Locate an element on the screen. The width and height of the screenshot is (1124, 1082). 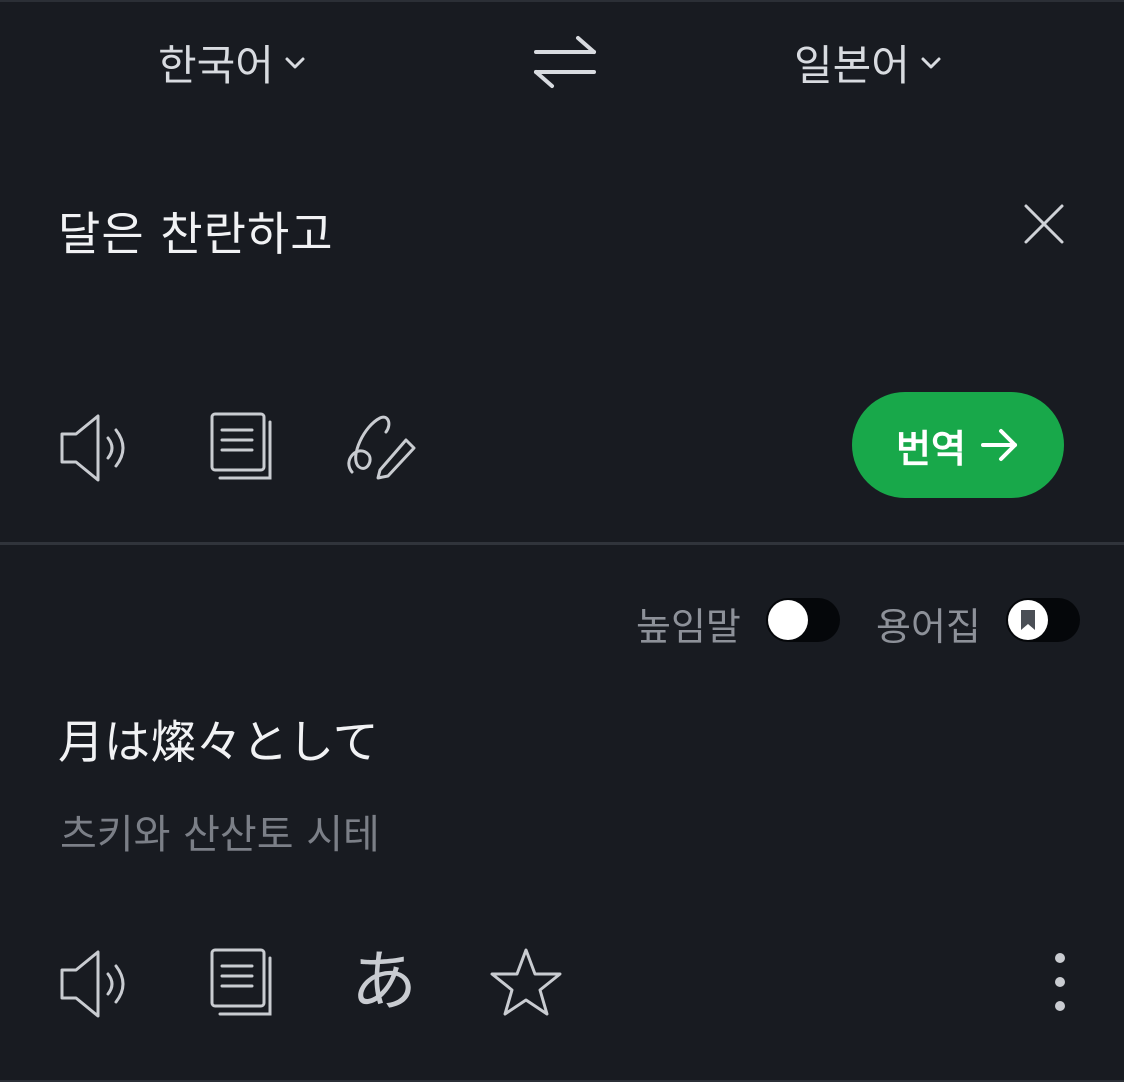
kana-reading-button: あ is located at coordinates (384, 982).